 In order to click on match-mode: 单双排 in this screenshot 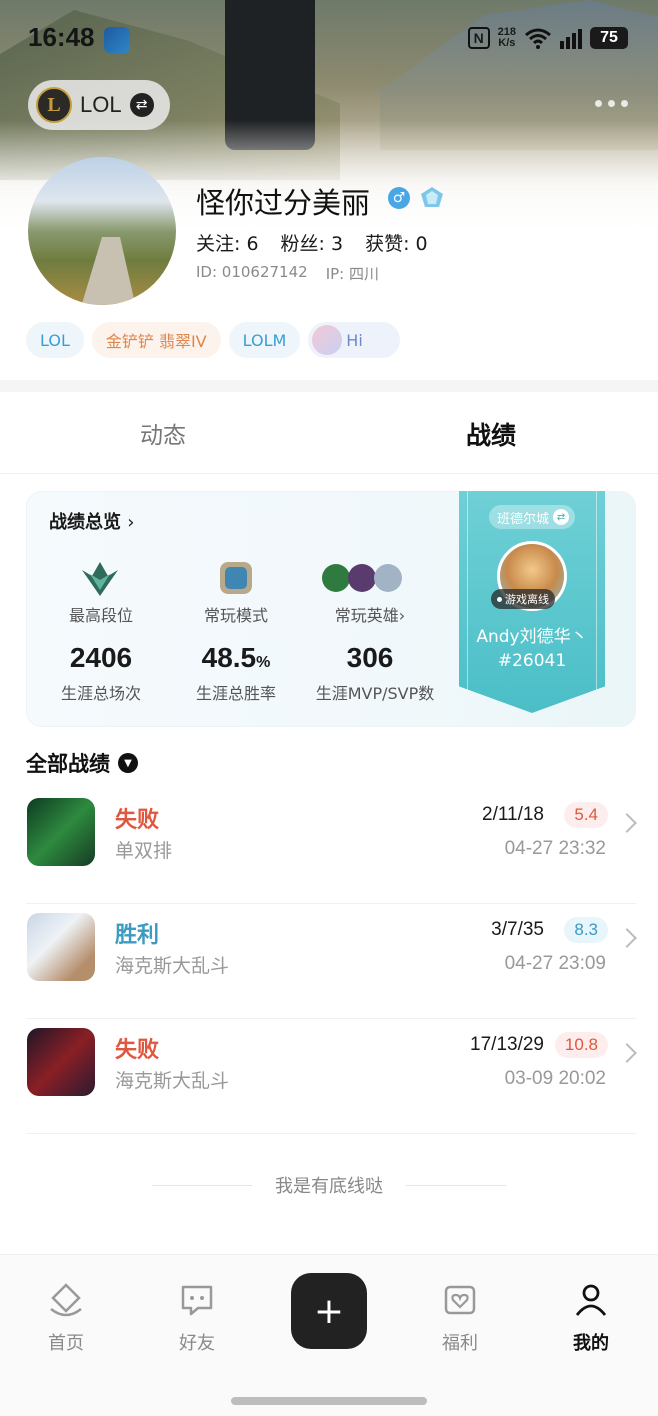, I will do `click(144, 851)`.